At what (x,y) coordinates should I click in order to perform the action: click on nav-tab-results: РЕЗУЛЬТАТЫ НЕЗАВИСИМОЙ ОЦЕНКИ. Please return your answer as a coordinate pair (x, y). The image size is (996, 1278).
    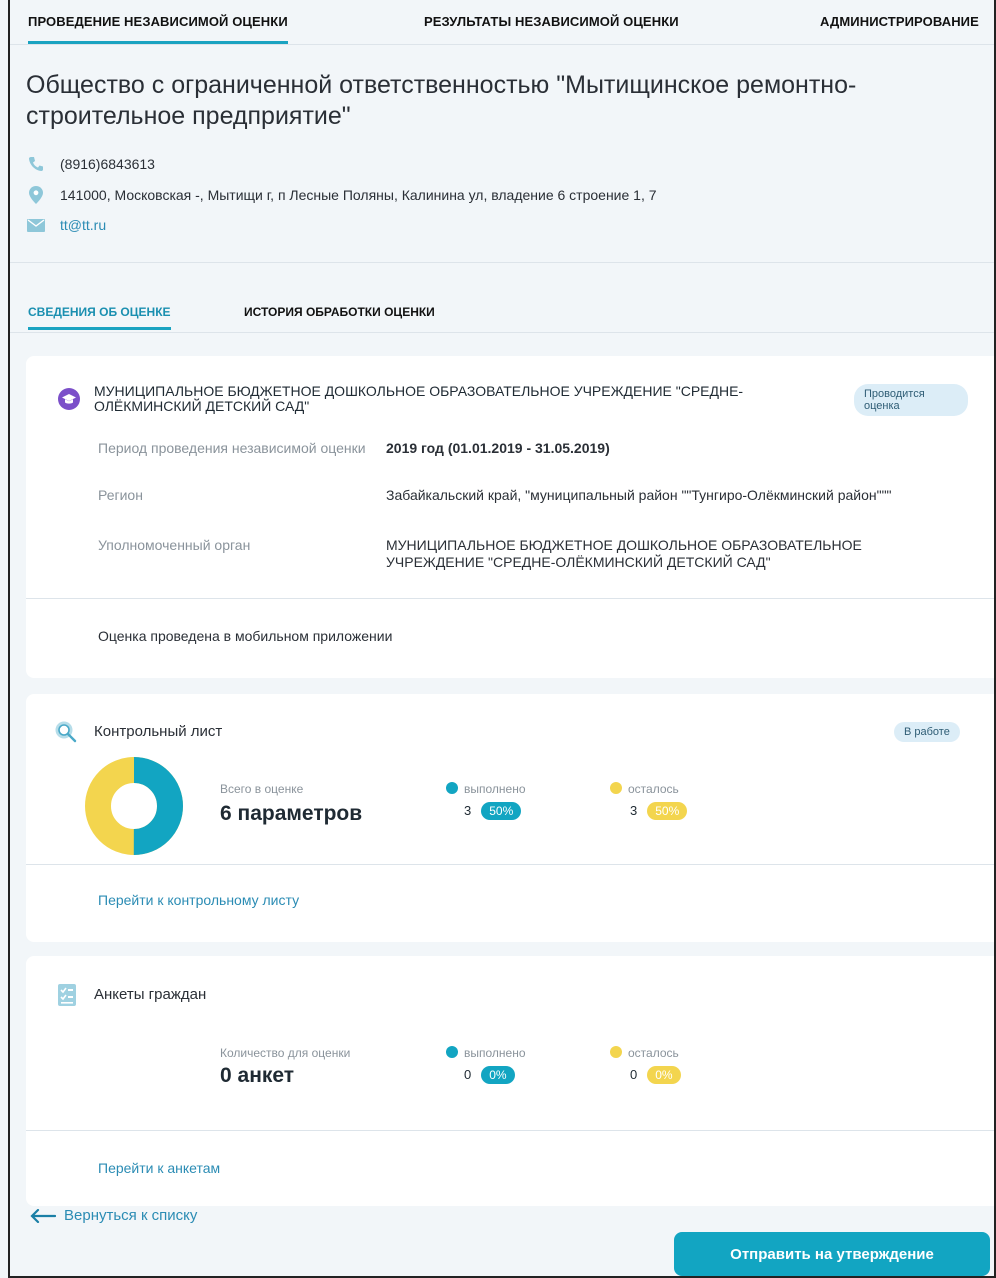
    Looking at the image, I should click on (551, 21).